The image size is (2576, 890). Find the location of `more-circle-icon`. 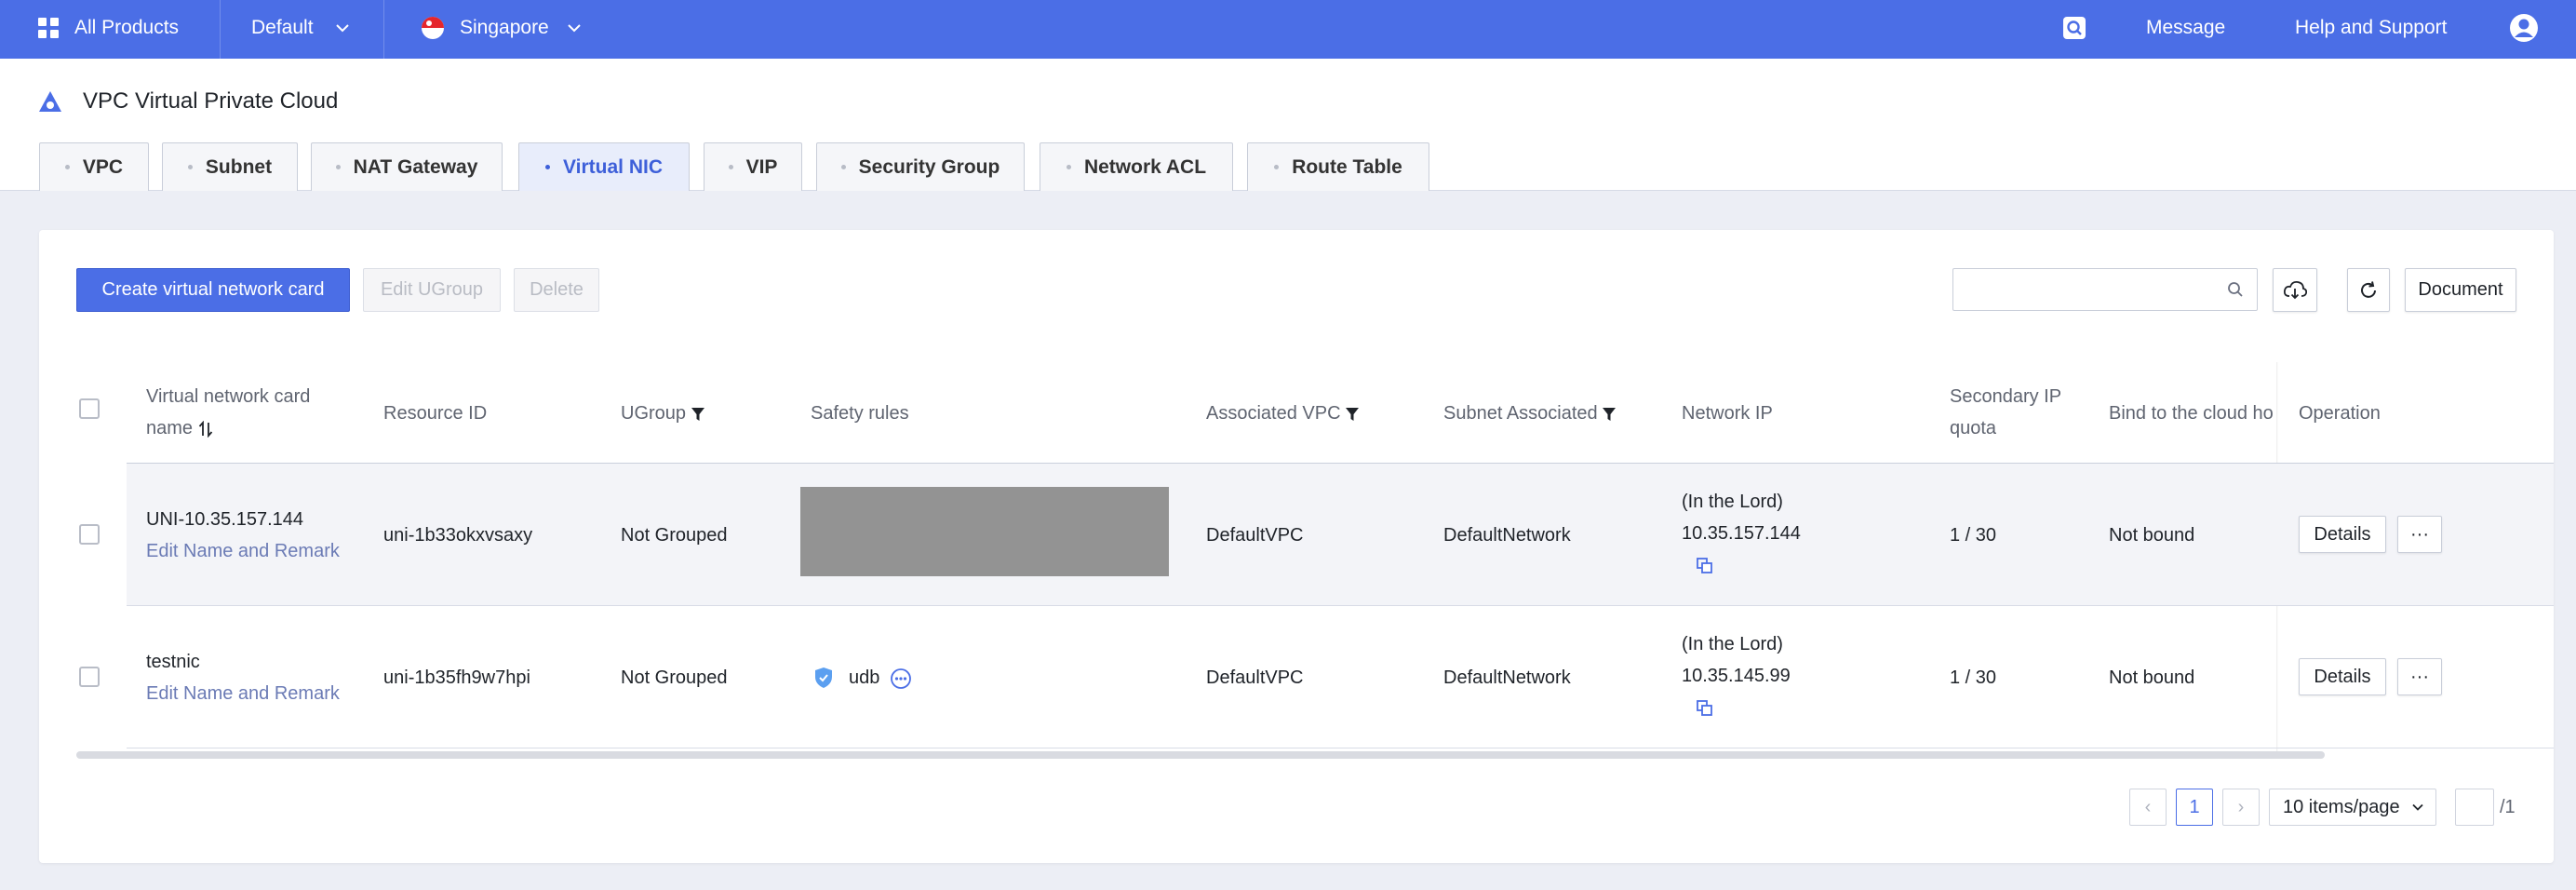

more-circle-icon is located at coordinates (901, 679).